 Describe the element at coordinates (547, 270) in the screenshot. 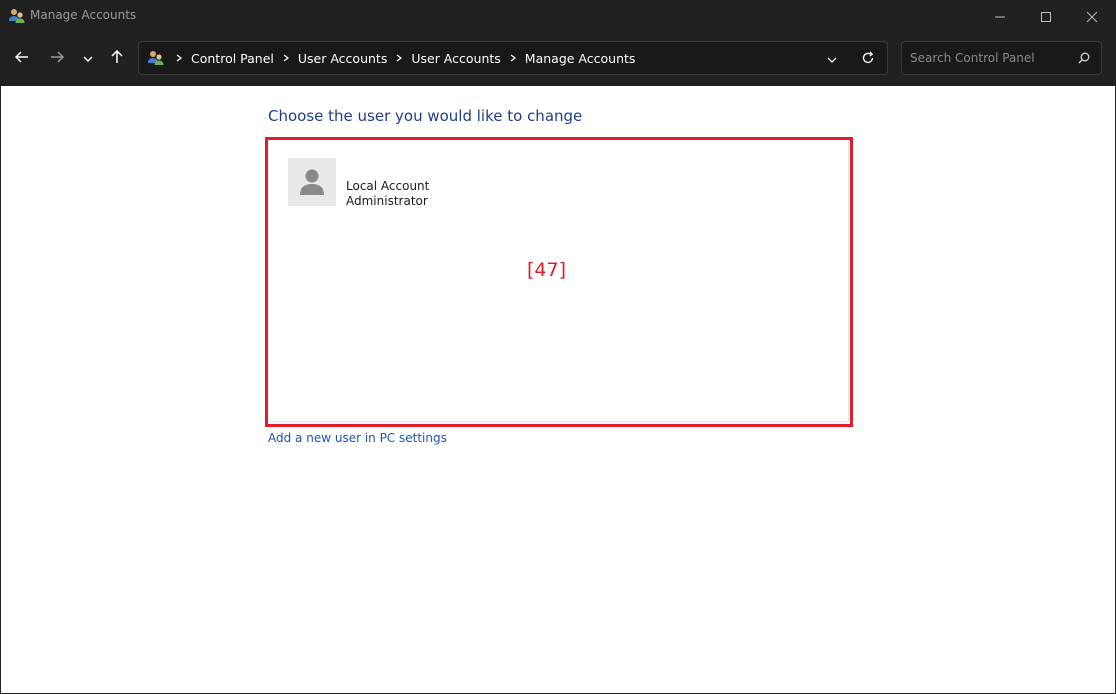

I see `annotation-marker: [47]` at that location.